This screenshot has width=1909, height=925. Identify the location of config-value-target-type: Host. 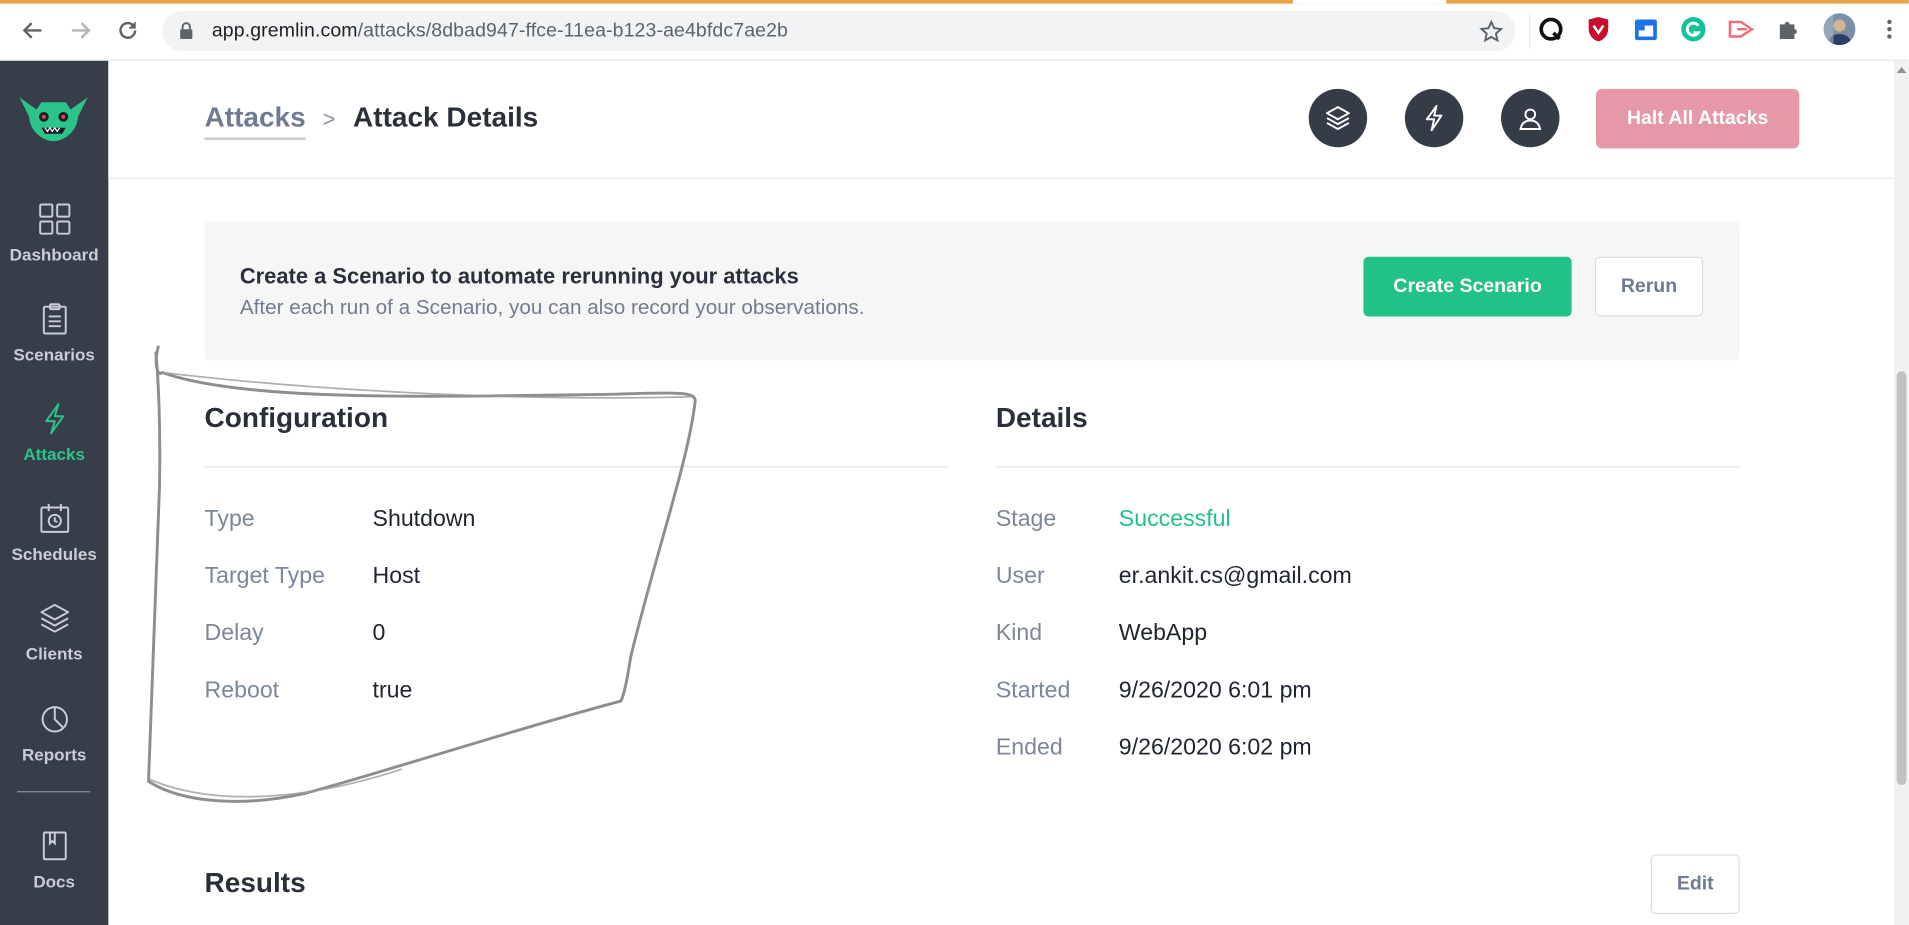
(396, 576).